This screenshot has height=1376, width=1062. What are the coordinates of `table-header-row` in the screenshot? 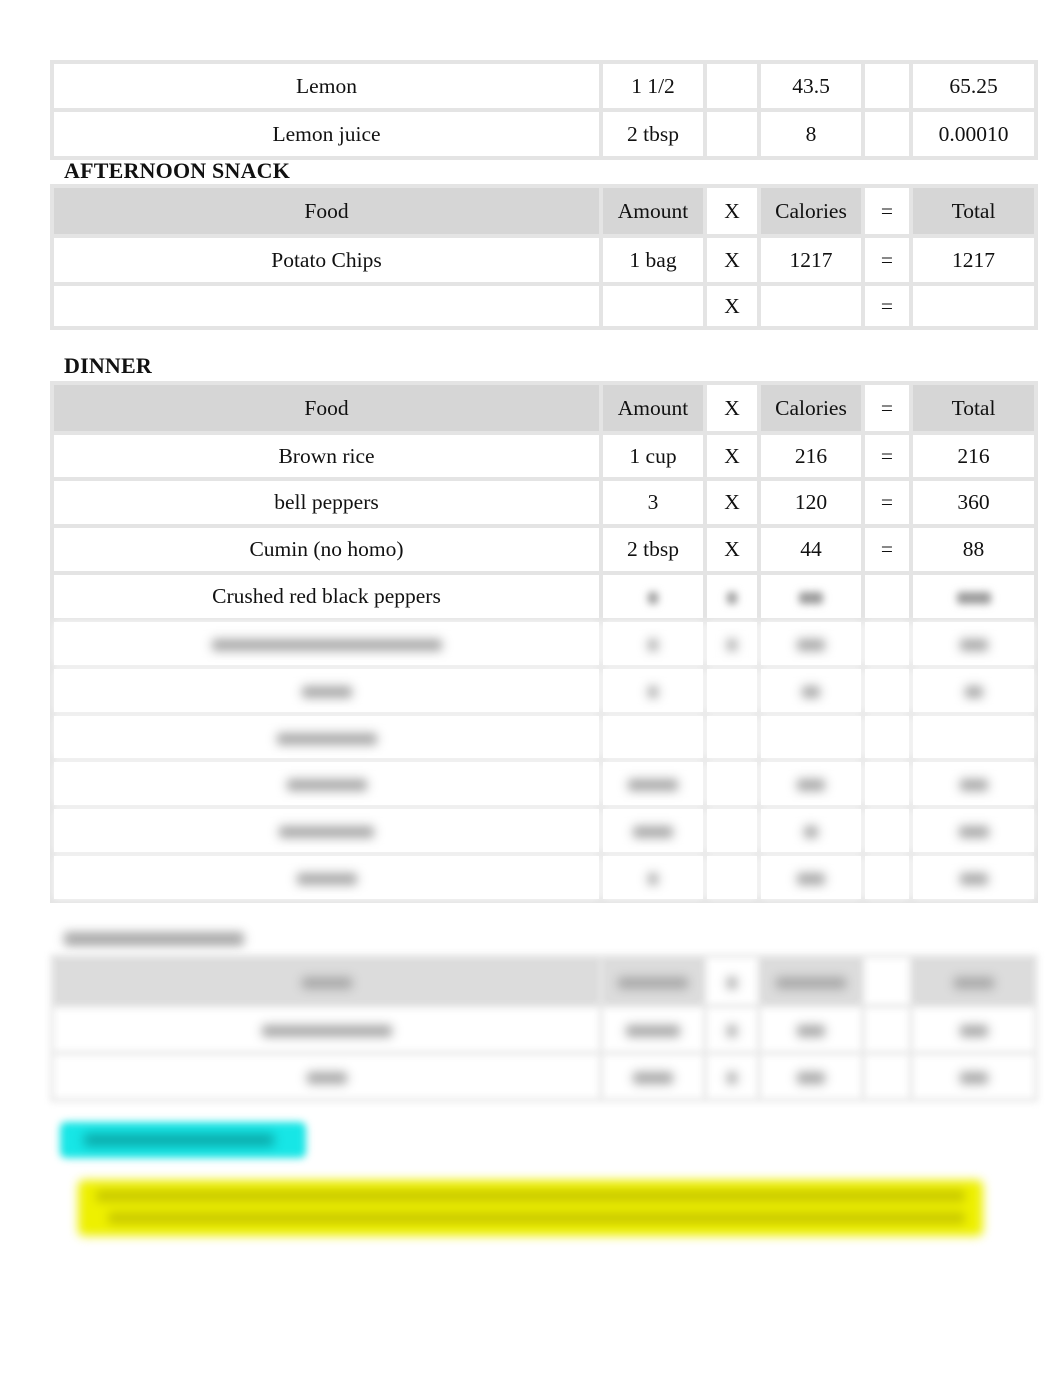 It's located at (544, 981).